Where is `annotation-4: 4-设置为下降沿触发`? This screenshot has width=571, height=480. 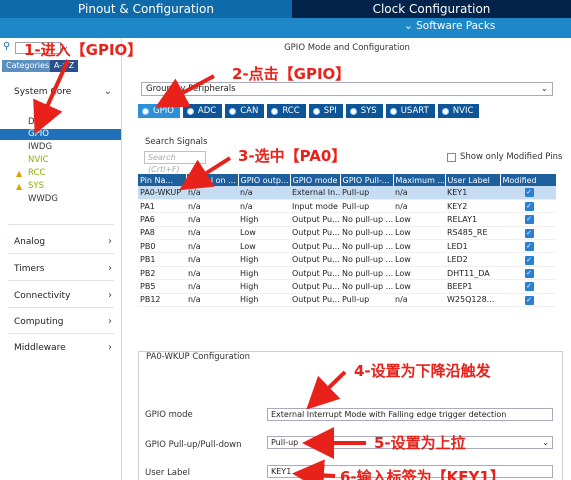 annotation-4: 4-设置为下降沿触发 is located at coordinates (422, 371).